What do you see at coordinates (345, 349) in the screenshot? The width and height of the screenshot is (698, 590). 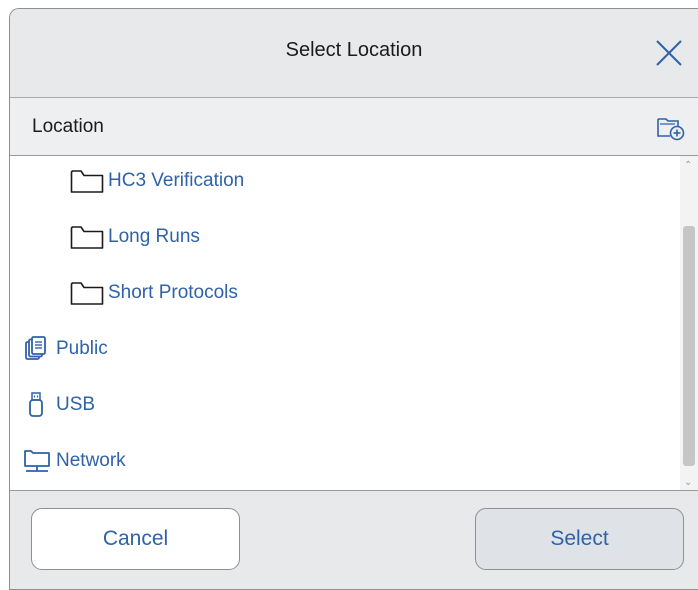 I see `list-item-public: Public` at bounding box center [345, 349].